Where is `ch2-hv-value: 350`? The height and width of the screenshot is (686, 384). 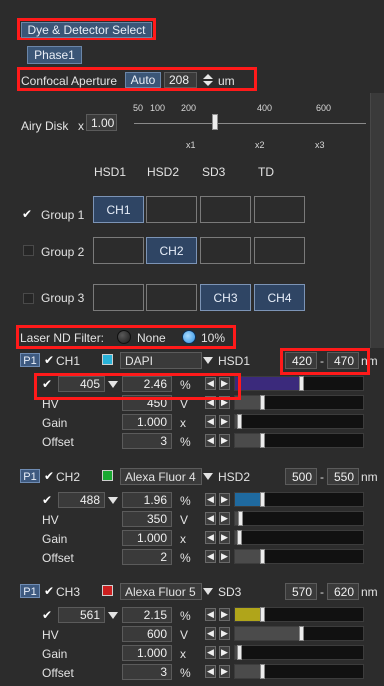
ch2-hv-value: 350 is located at coordinates (147, 519).